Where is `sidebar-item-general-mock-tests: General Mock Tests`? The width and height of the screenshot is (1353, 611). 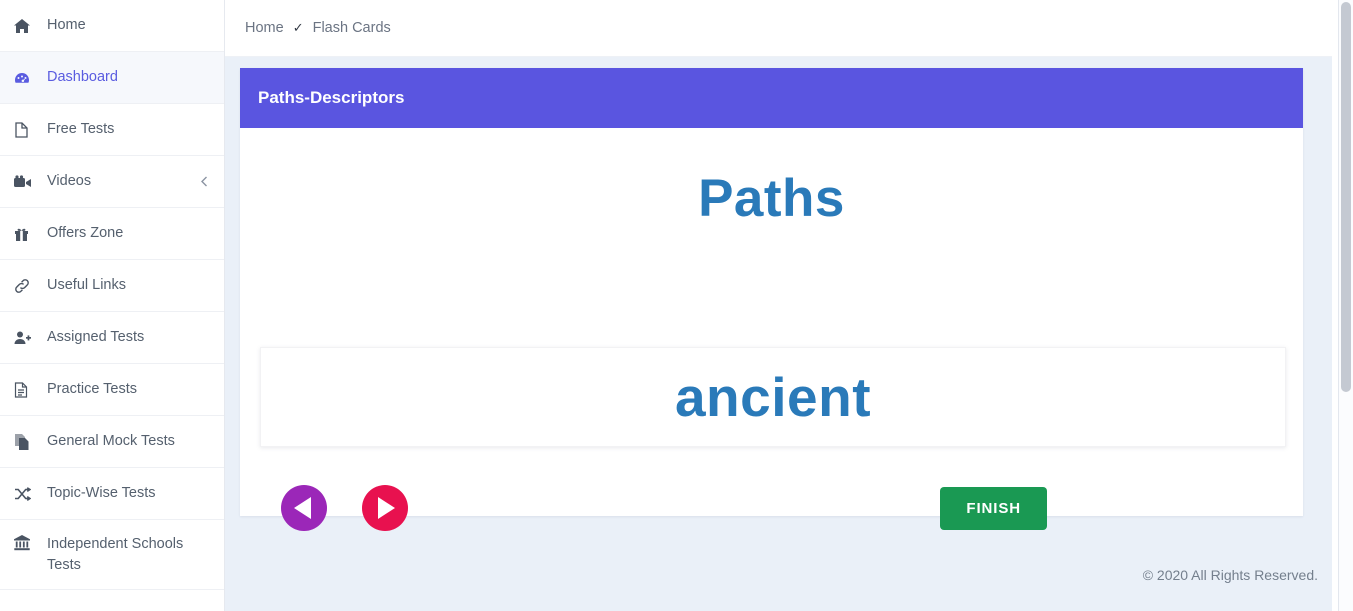 sidebar-item-general-mock-tests: General Mock Tests is located at coordinates (112, 442).